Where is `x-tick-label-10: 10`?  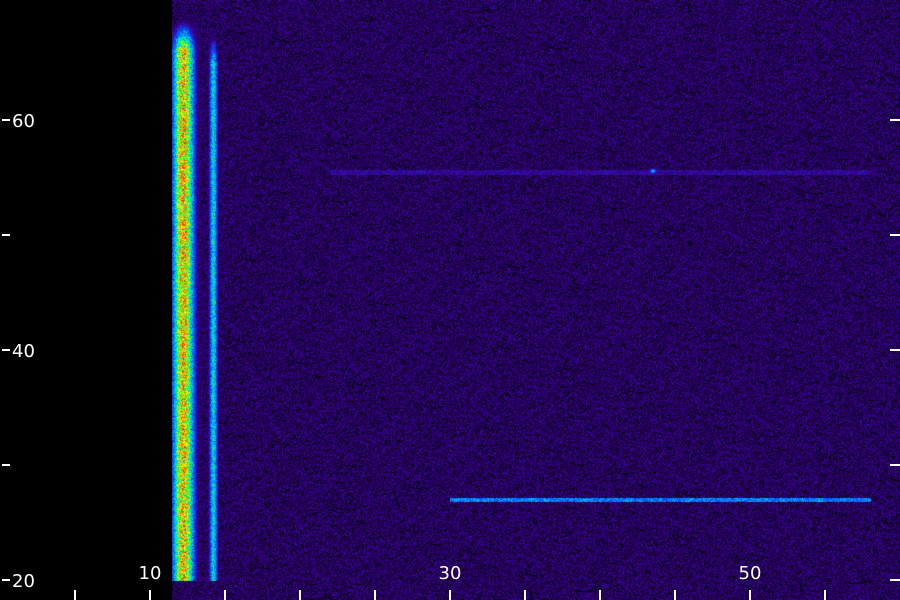
x-tick-label-10: 10 is located at coordinates (150, 573).